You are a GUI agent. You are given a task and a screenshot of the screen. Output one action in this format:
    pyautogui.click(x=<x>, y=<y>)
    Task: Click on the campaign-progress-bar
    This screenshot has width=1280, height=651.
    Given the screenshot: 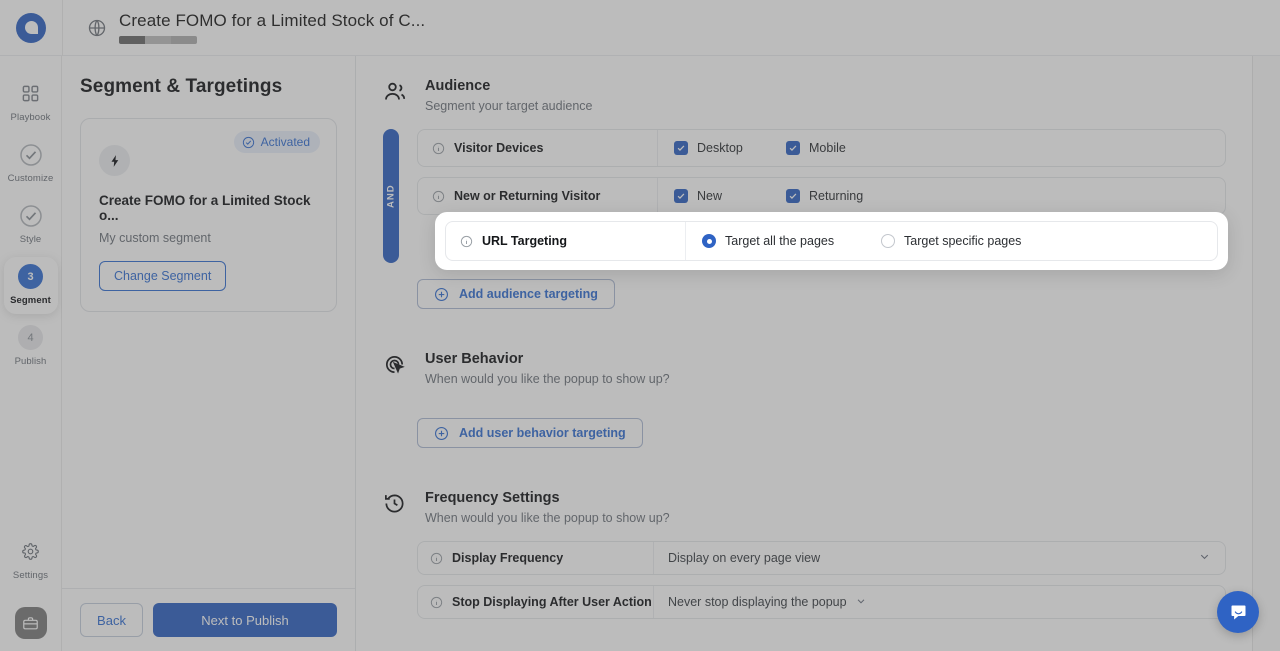 What is the action you would take?
    pyautogui.click(x=158, y=40)
    